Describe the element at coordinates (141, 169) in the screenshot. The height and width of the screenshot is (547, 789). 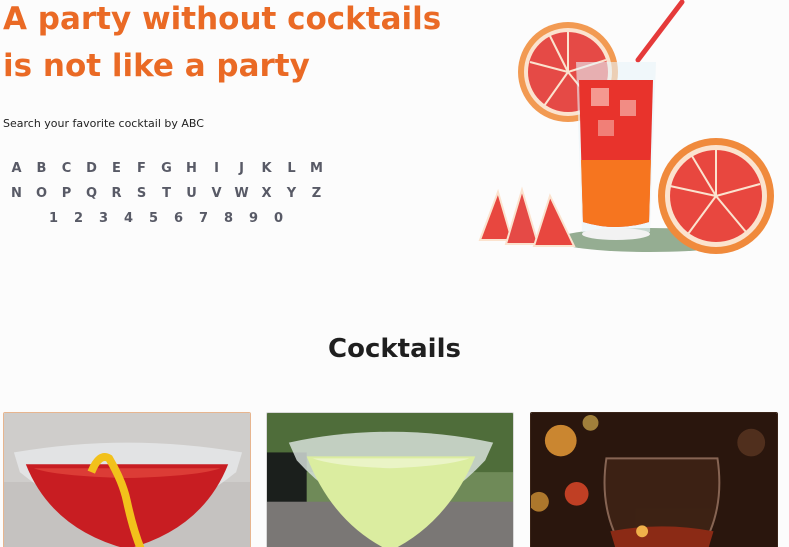
I see `letter-link-f: F` at that location.